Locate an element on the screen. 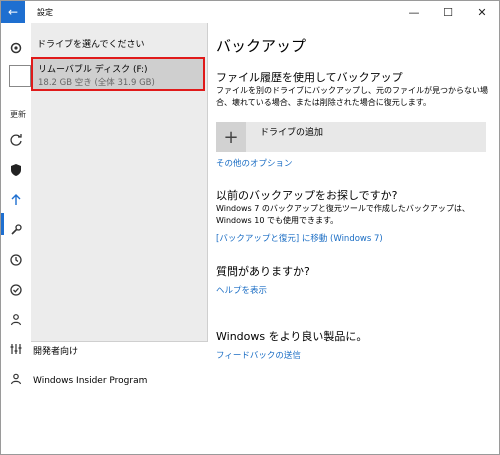 The width and height of the screenshot is (500, 455). title-bar: ← 設定 — ☐ ✕ is located at coordinates (250, 12).